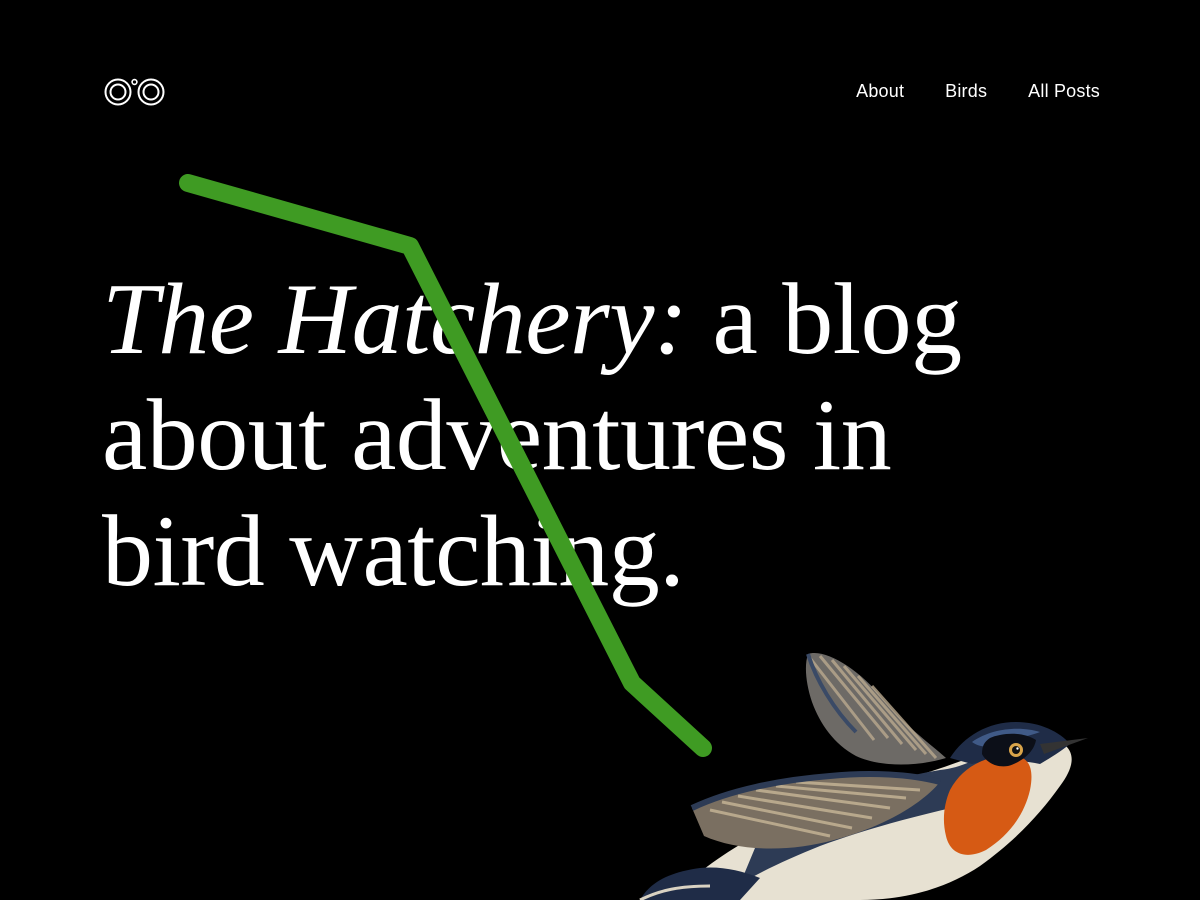 The width and height of the screenshot is (1200, 900). Describe the element at coordinates (966, 91) in the screenshot. I see `nav-link-birds: Birds` at that location.